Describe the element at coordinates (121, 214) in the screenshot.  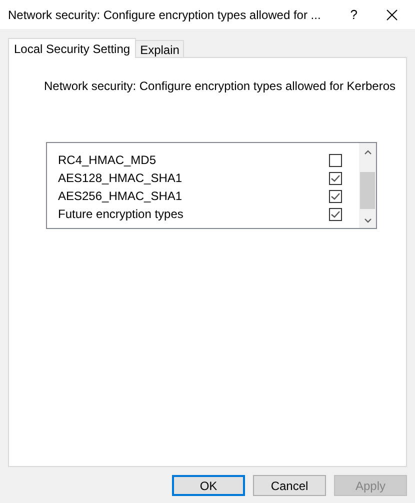
I see `option-label: Future encryption types` at that location.